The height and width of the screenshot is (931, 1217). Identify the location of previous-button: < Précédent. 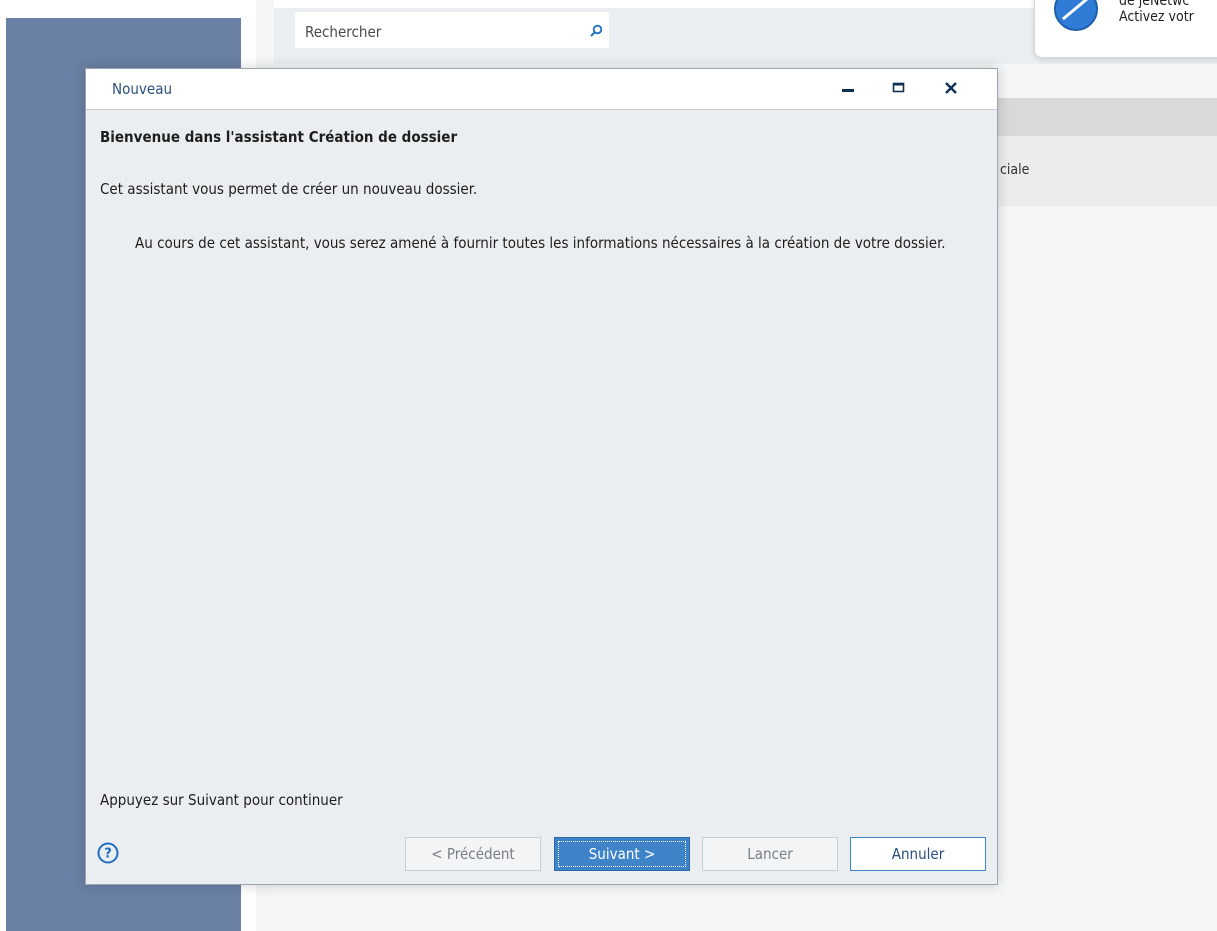
(473, 854).